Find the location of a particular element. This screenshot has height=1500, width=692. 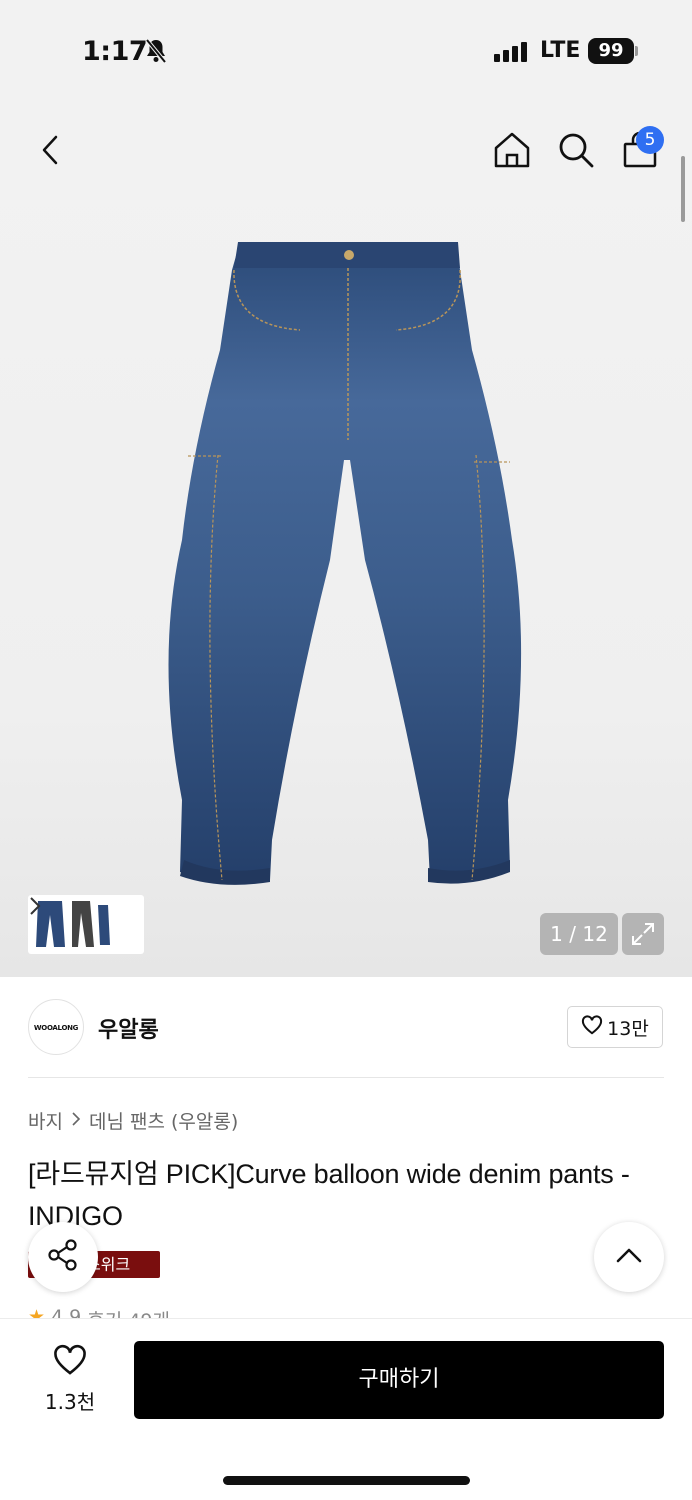

brand-name: 우알롱 is located at coordinates (128, 1028).